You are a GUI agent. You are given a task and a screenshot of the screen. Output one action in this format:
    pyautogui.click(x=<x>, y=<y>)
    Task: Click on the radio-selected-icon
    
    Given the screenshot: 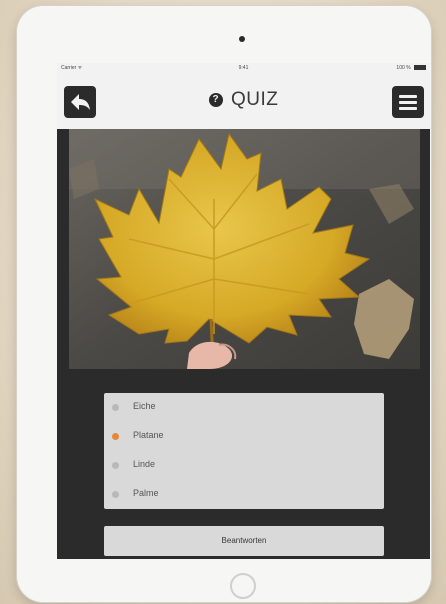 What is the action you would take?
    pyautogui.click(x=115, y=436)
    